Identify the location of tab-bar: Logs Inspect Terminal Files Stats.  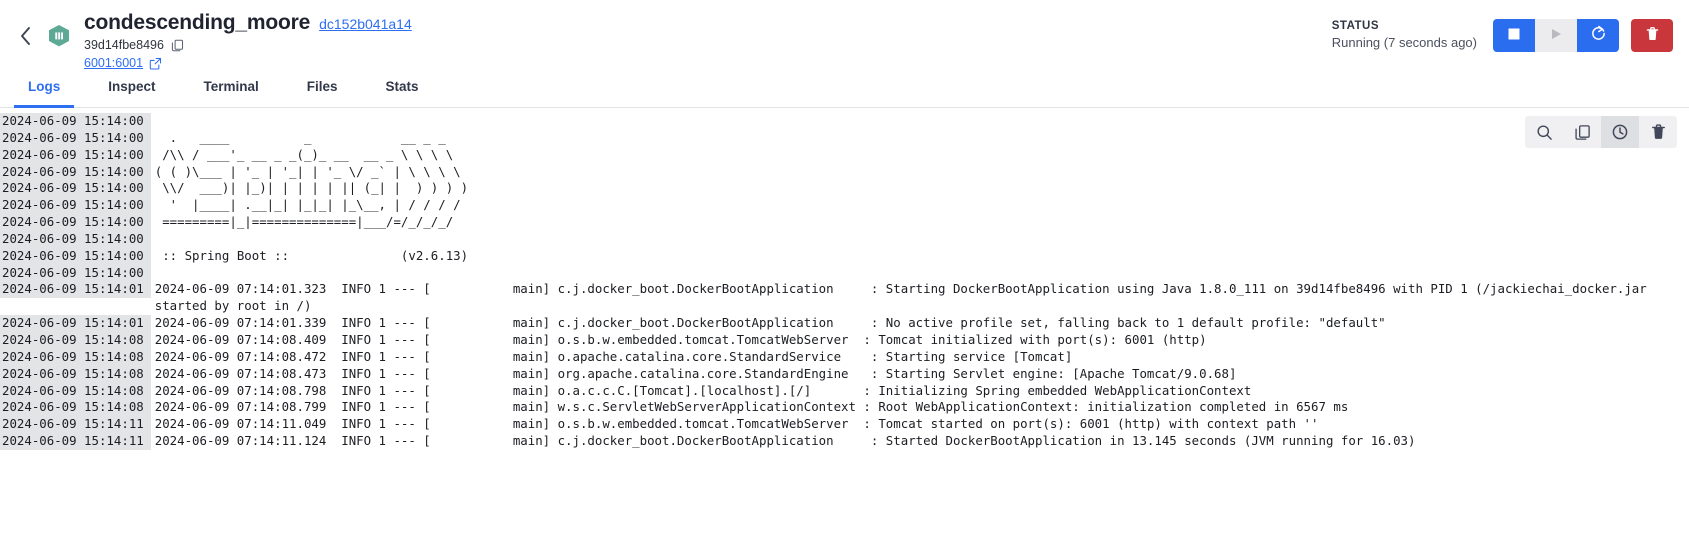
(844, 89).